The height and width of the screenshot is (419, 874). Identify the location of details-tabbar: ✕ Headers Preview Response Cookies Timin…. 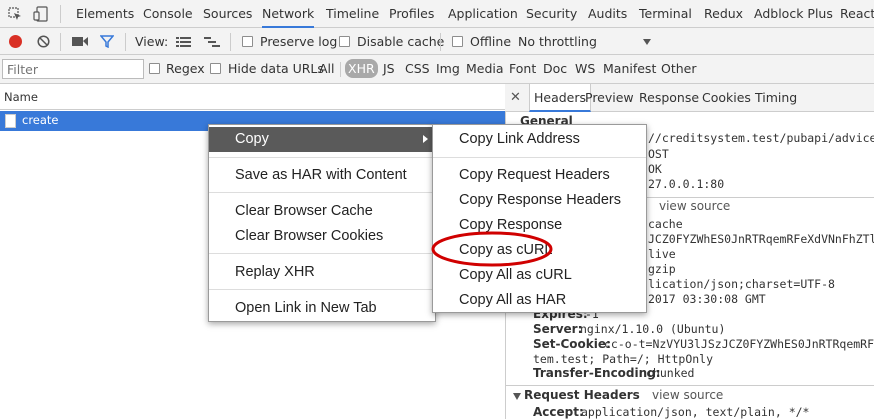
(689, 98).